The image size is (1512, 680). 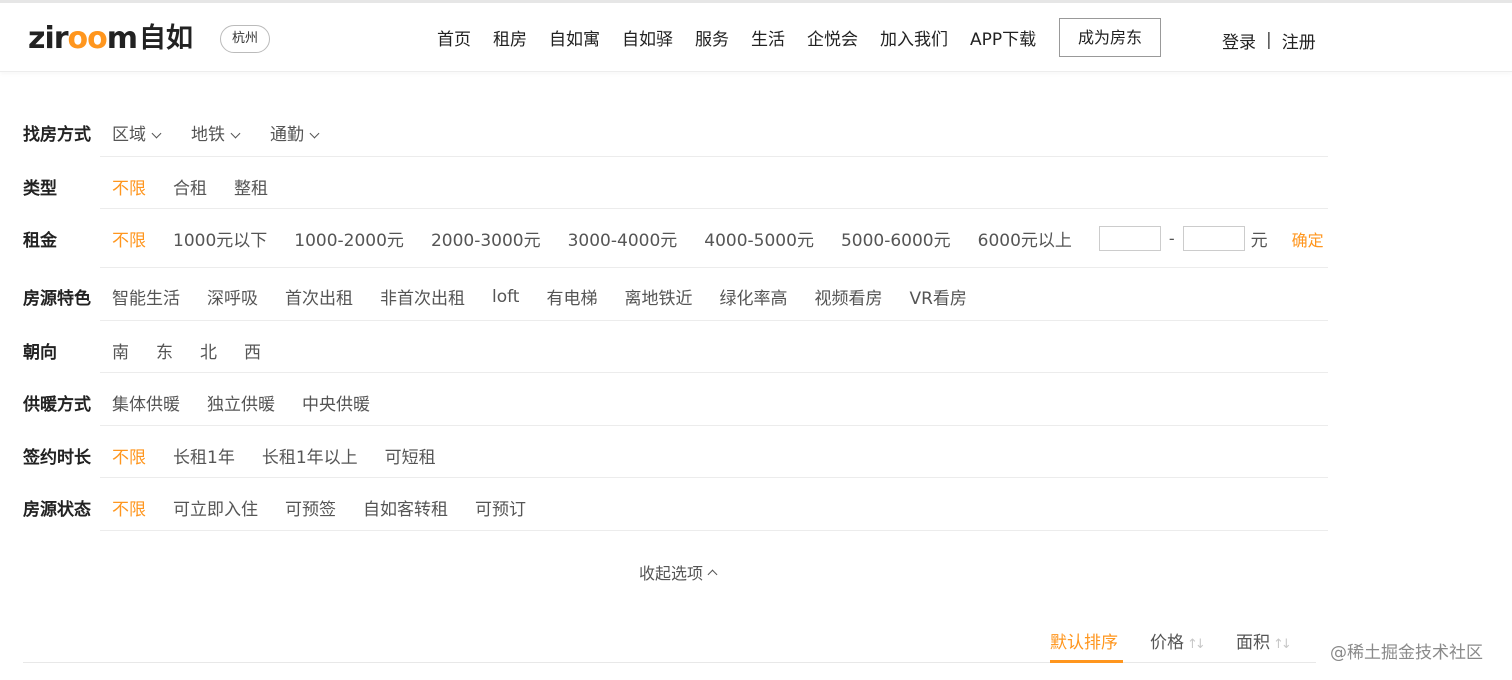 I want to click on feature-option-green: 绿化率高, so click(x=753, y=296).